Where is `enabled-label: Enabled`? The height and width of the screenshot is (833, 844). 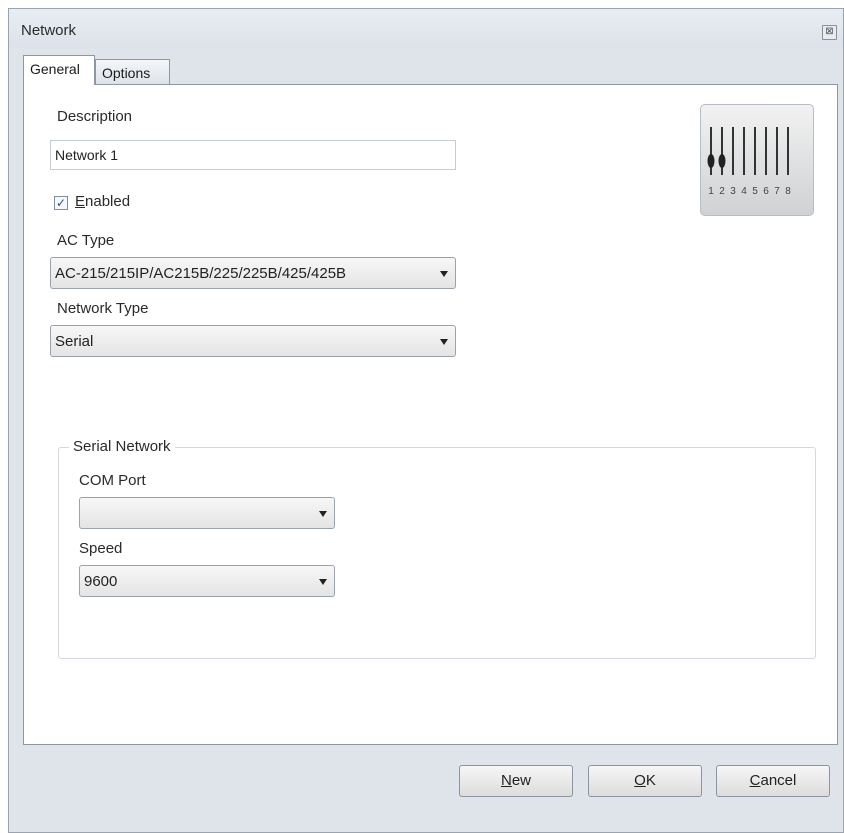 enabled-label: Enabled is located at coordinates (102, 201).